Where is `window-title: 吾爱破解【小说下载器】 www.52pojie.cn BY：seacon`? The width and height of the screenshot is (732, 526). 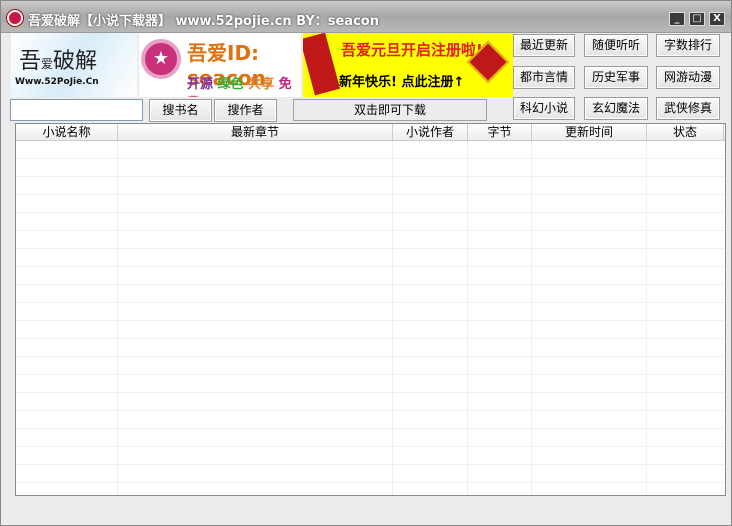 window-title: 吾爱破解【小说下载器】 www.52pojie.cn BY：seacon is located at coordinates (203, 21).